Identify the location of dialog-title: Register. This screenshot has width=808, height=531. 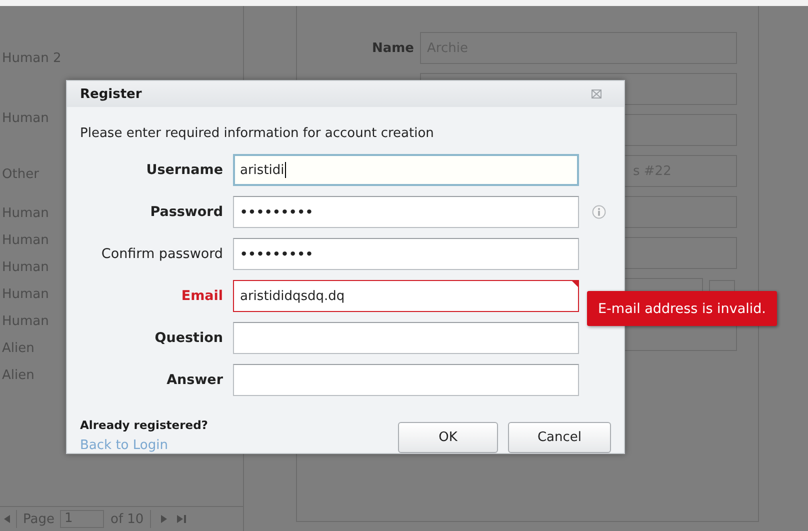
(111, 94).